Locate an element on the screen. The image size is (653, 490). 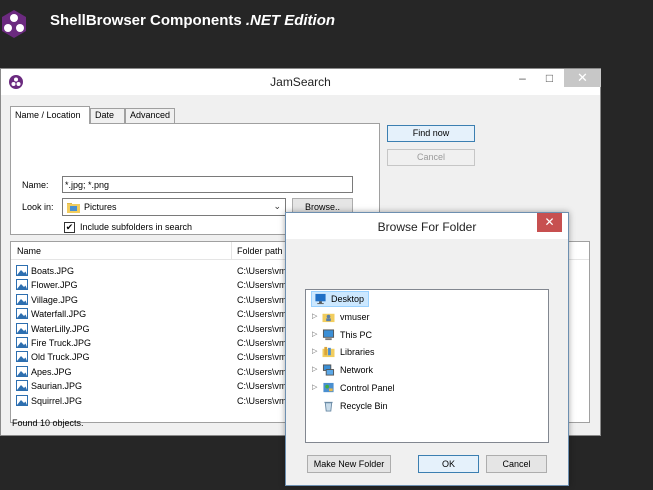
dialog-titlebar: Browse For Folder ✕ is located at coordinates (427, 226).